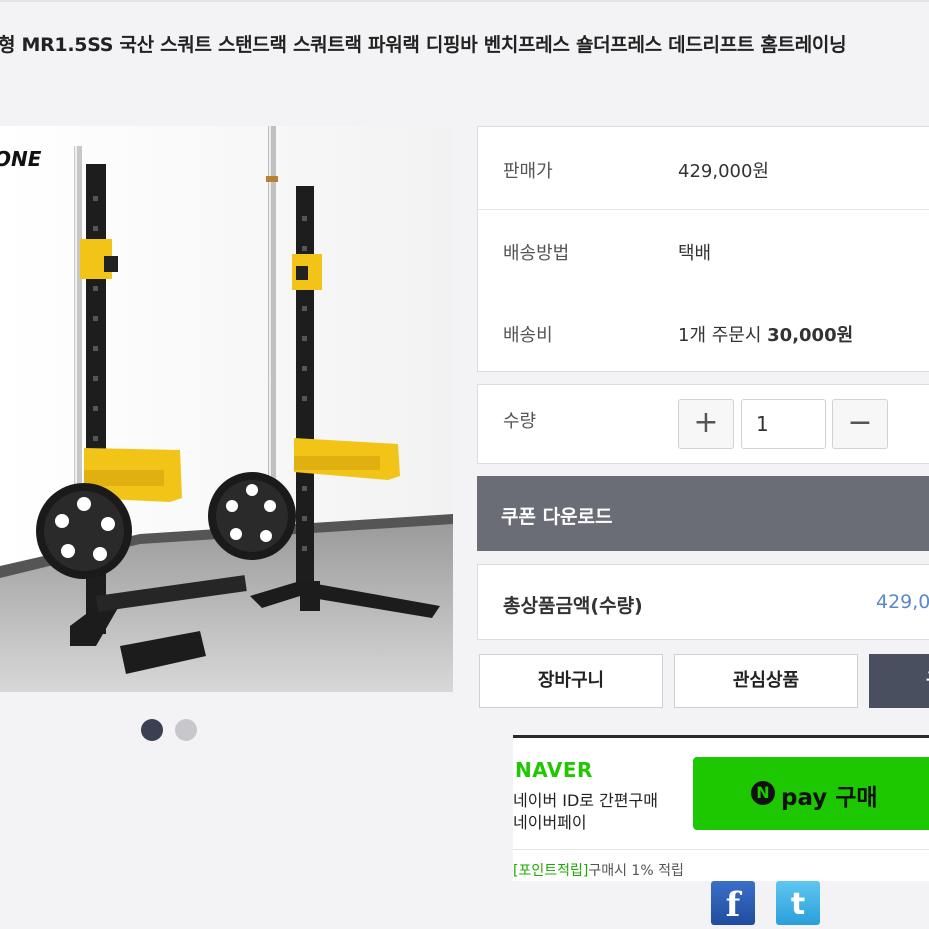  I want to click on price-value: 429,000원, so click(723, 171).